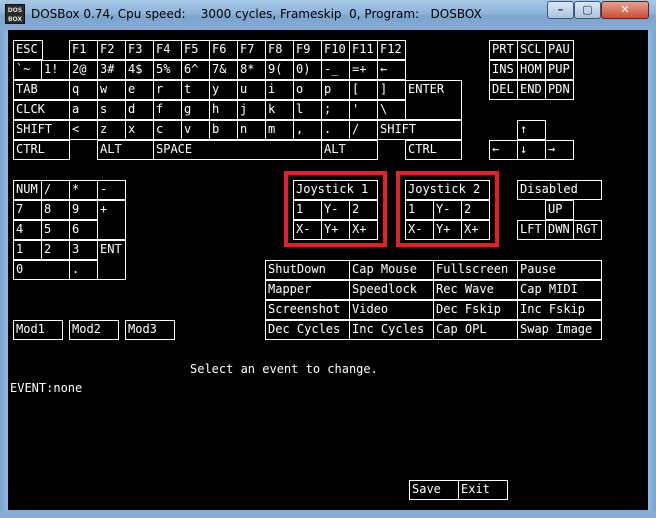 This screenshot has width=656, height=518. Describe the element at coordinates (41, 90) in the screenshot. I see `key-tab: TAB` at that location.